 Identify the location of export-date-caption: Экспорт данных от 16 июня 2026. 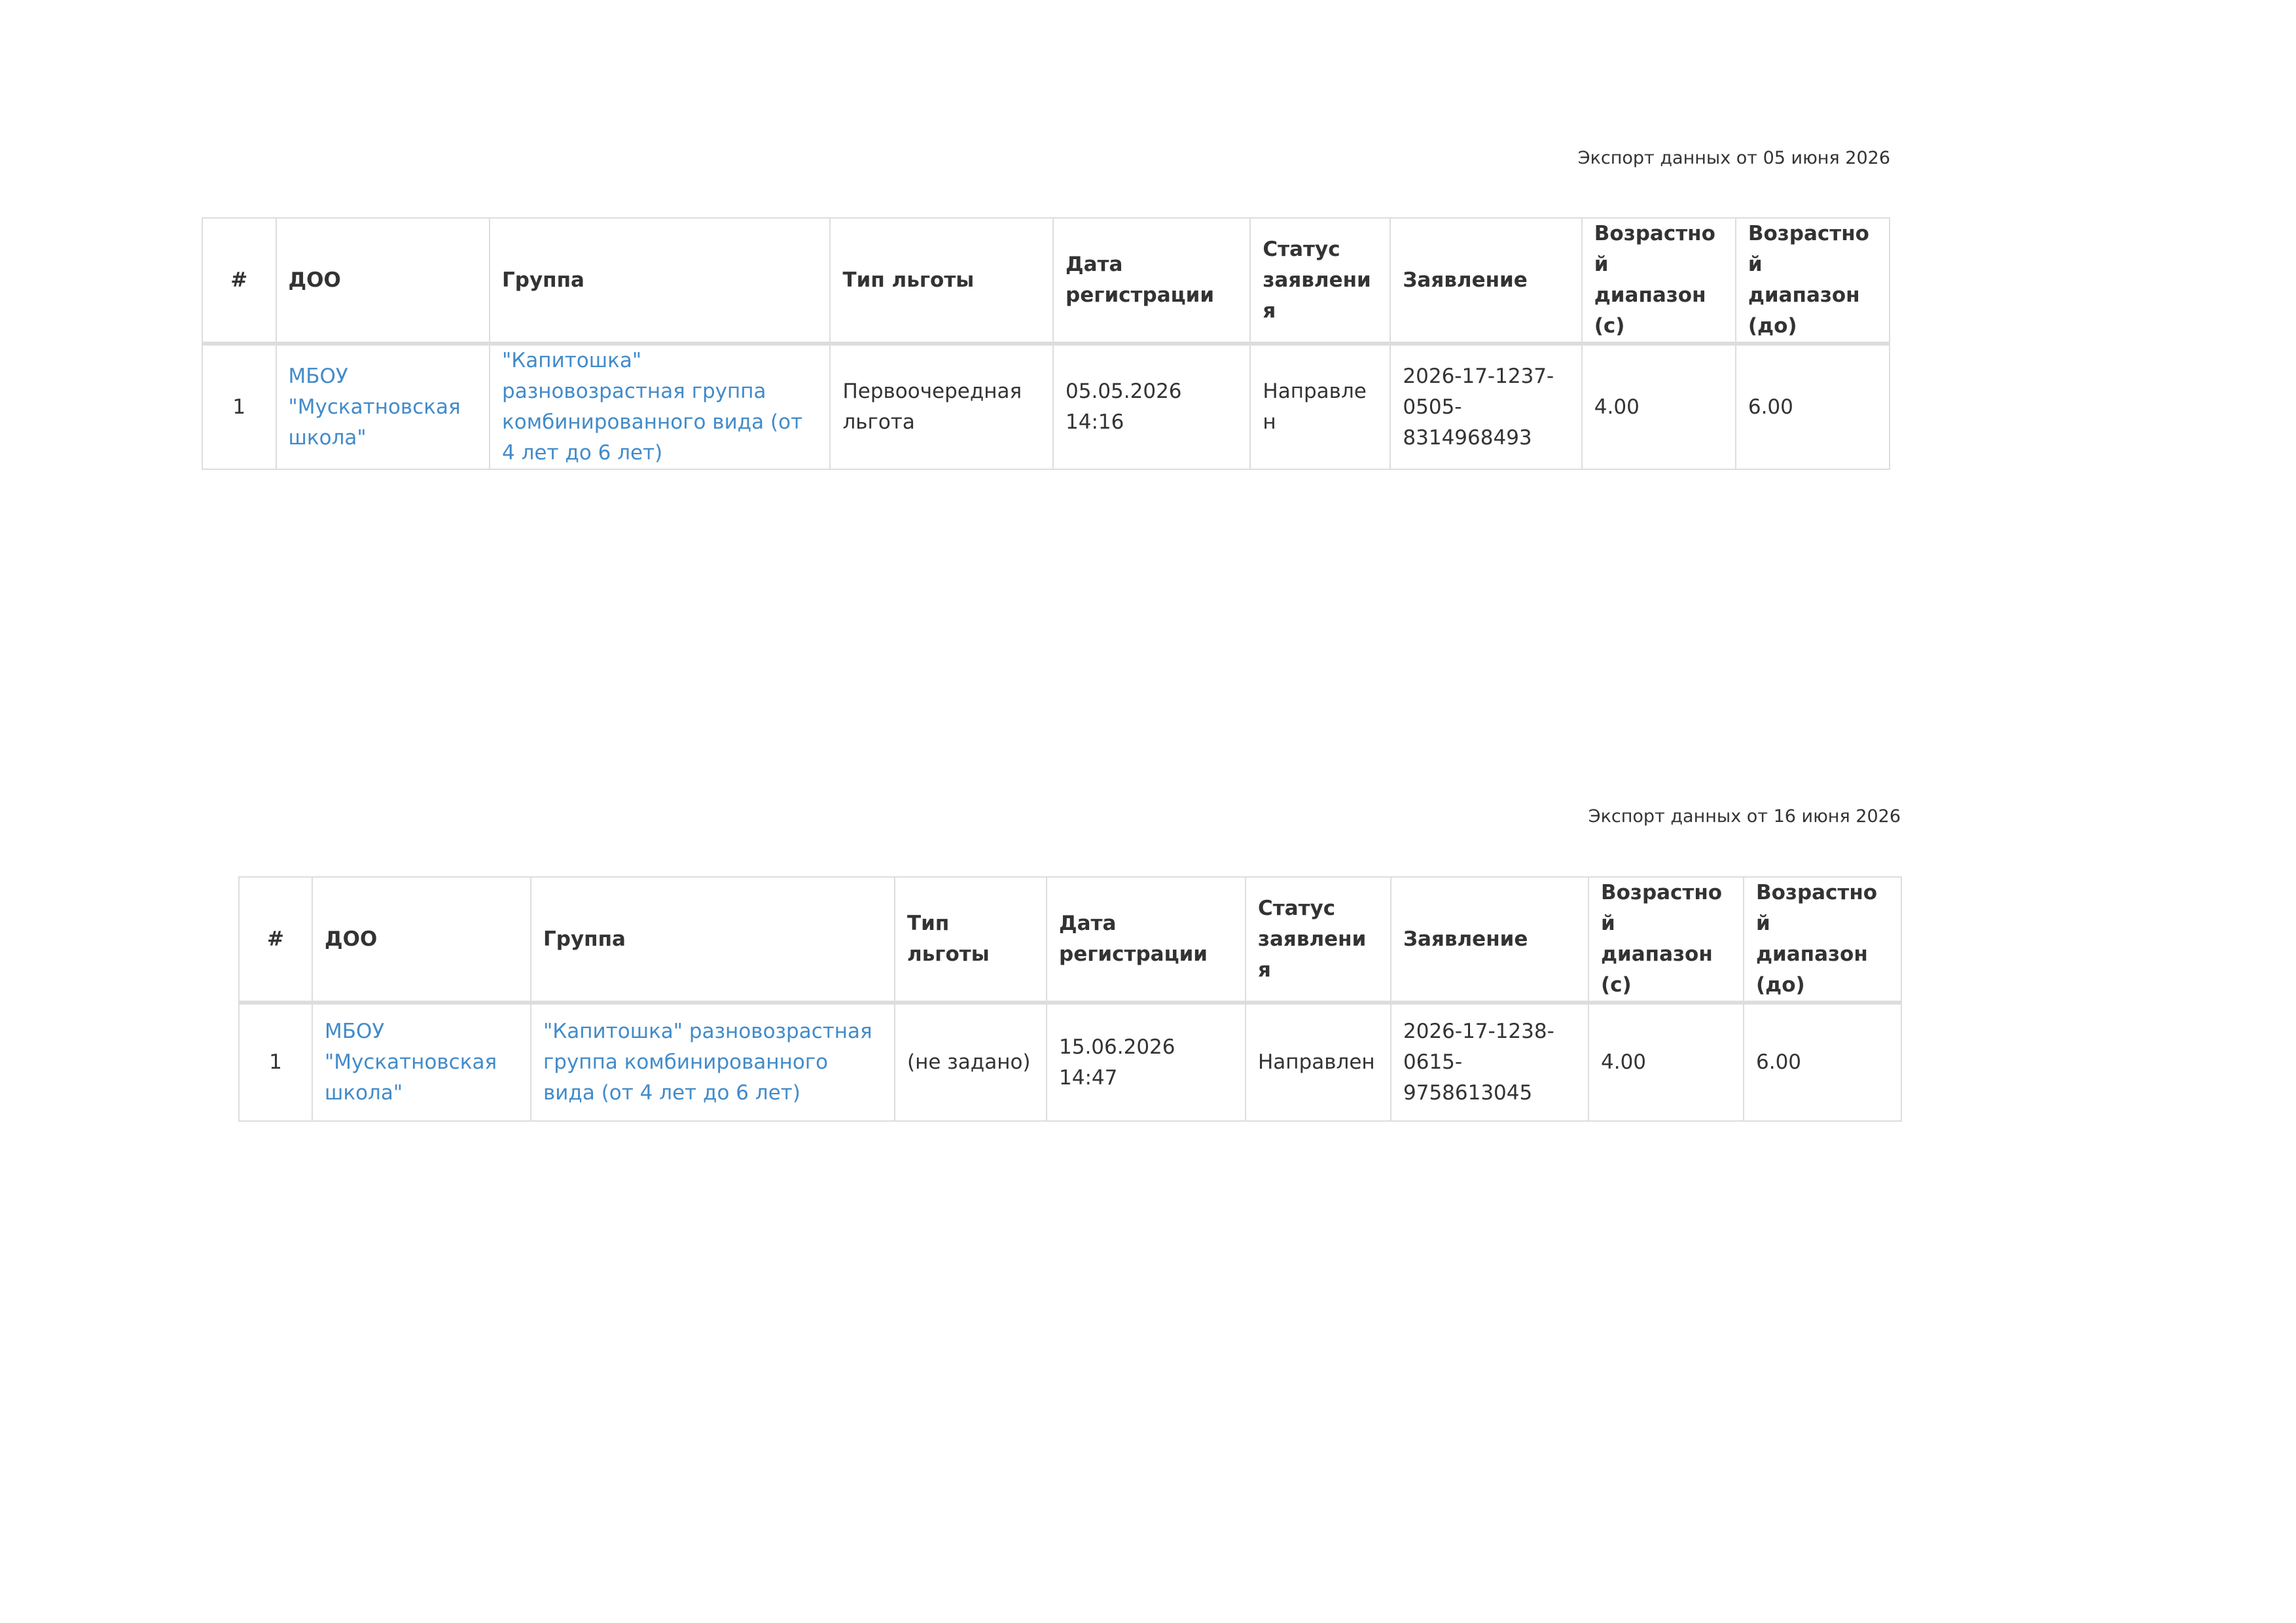
(1744, 816).